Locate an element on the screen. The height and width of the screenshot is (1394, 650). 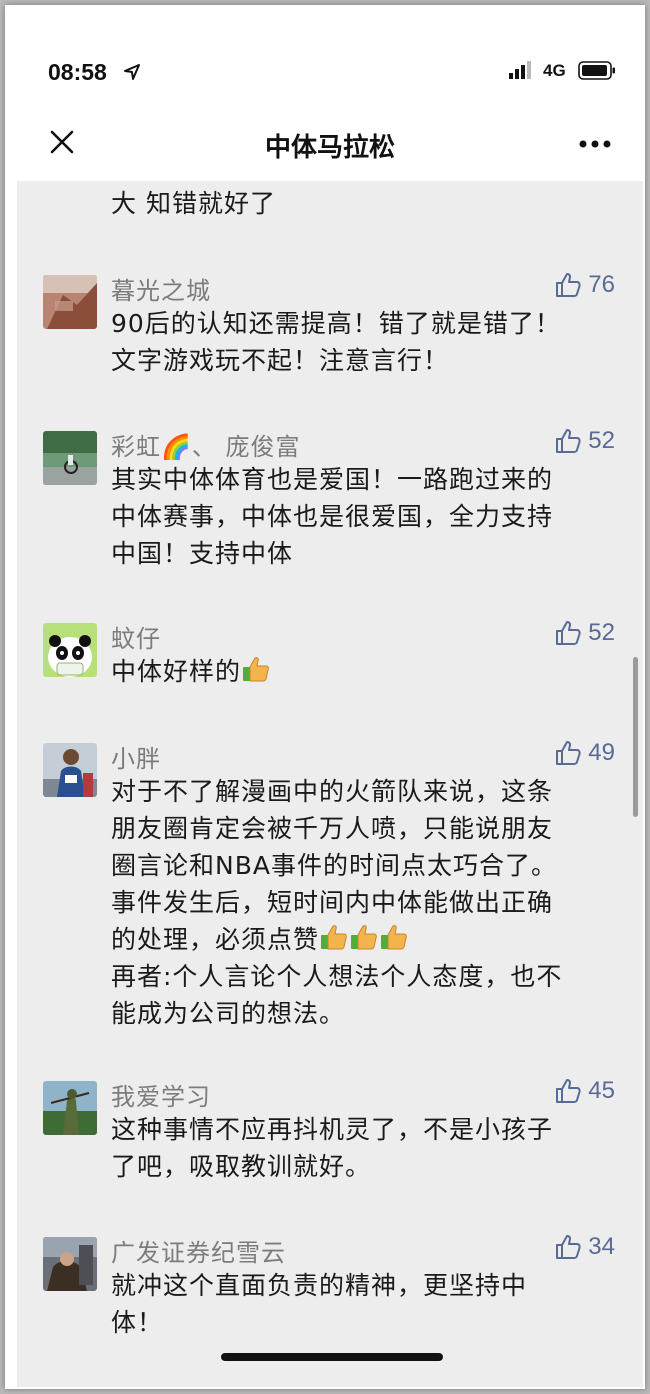
signal-icon is located at coordinates (520, 70).